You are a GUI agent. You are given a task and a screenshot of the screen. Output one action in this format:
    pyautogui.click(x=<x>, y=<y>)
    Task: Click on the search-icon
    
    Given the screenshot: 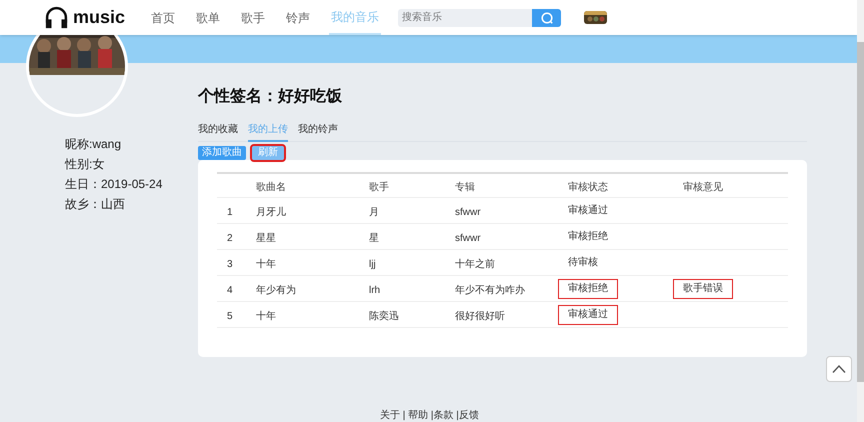 What is the action you would take?
    pyautogui.click(x=546, y=18)
    